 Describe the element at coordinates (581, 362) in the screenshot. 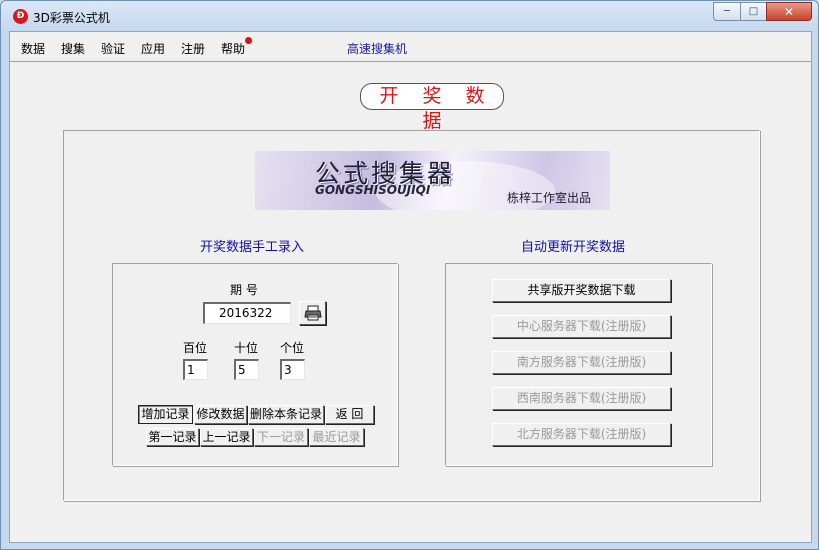

I see `south-server-download-button: 南方服务器下载(注册版)` at that location.